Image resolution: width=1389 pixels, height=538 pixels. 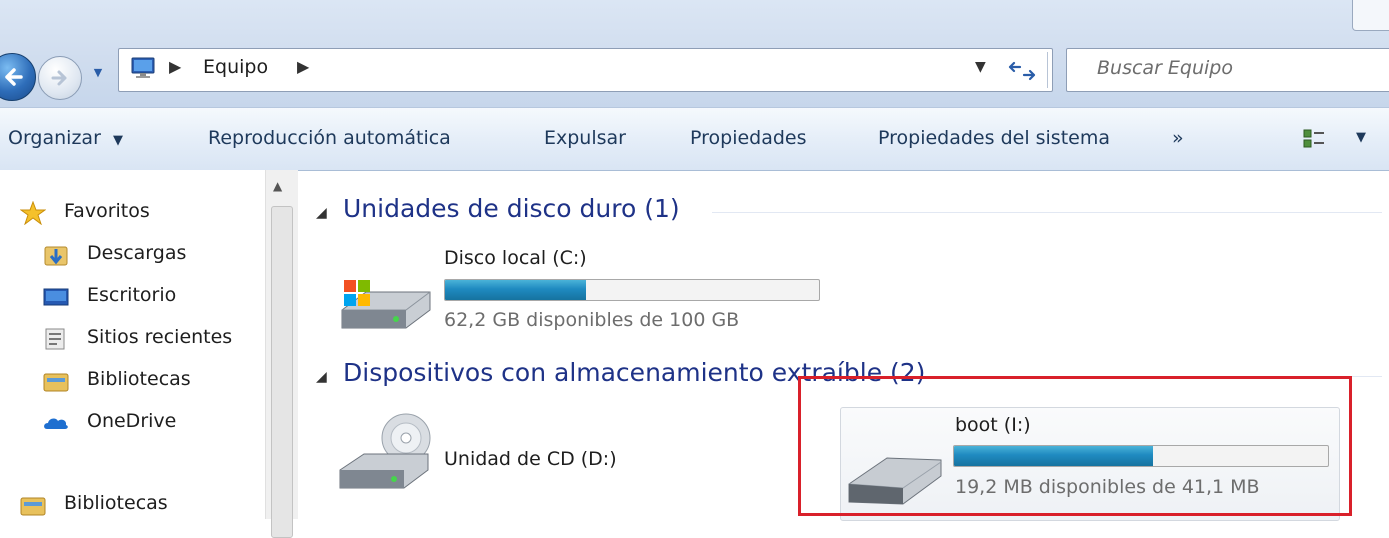 I want to click on organize-menu: Organizar ▼, so click(x=65, y=138).